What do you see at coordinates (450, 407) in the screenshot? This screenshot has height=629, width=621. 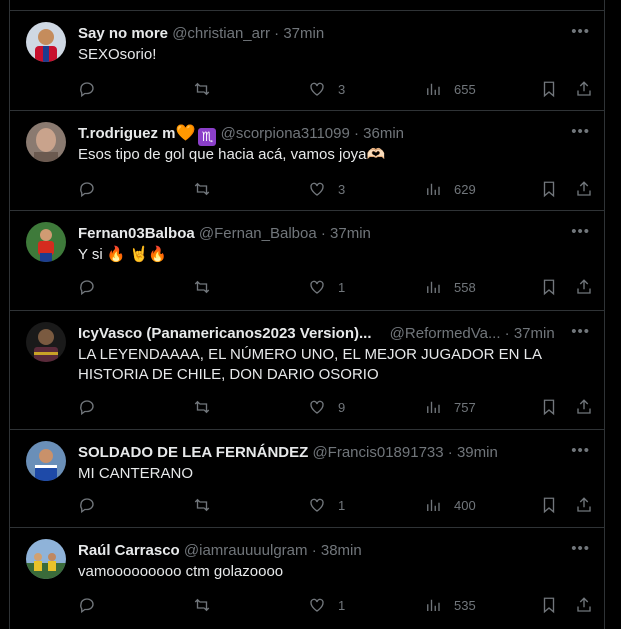 I see `views-button: 757` at bounding box center [450, 407].